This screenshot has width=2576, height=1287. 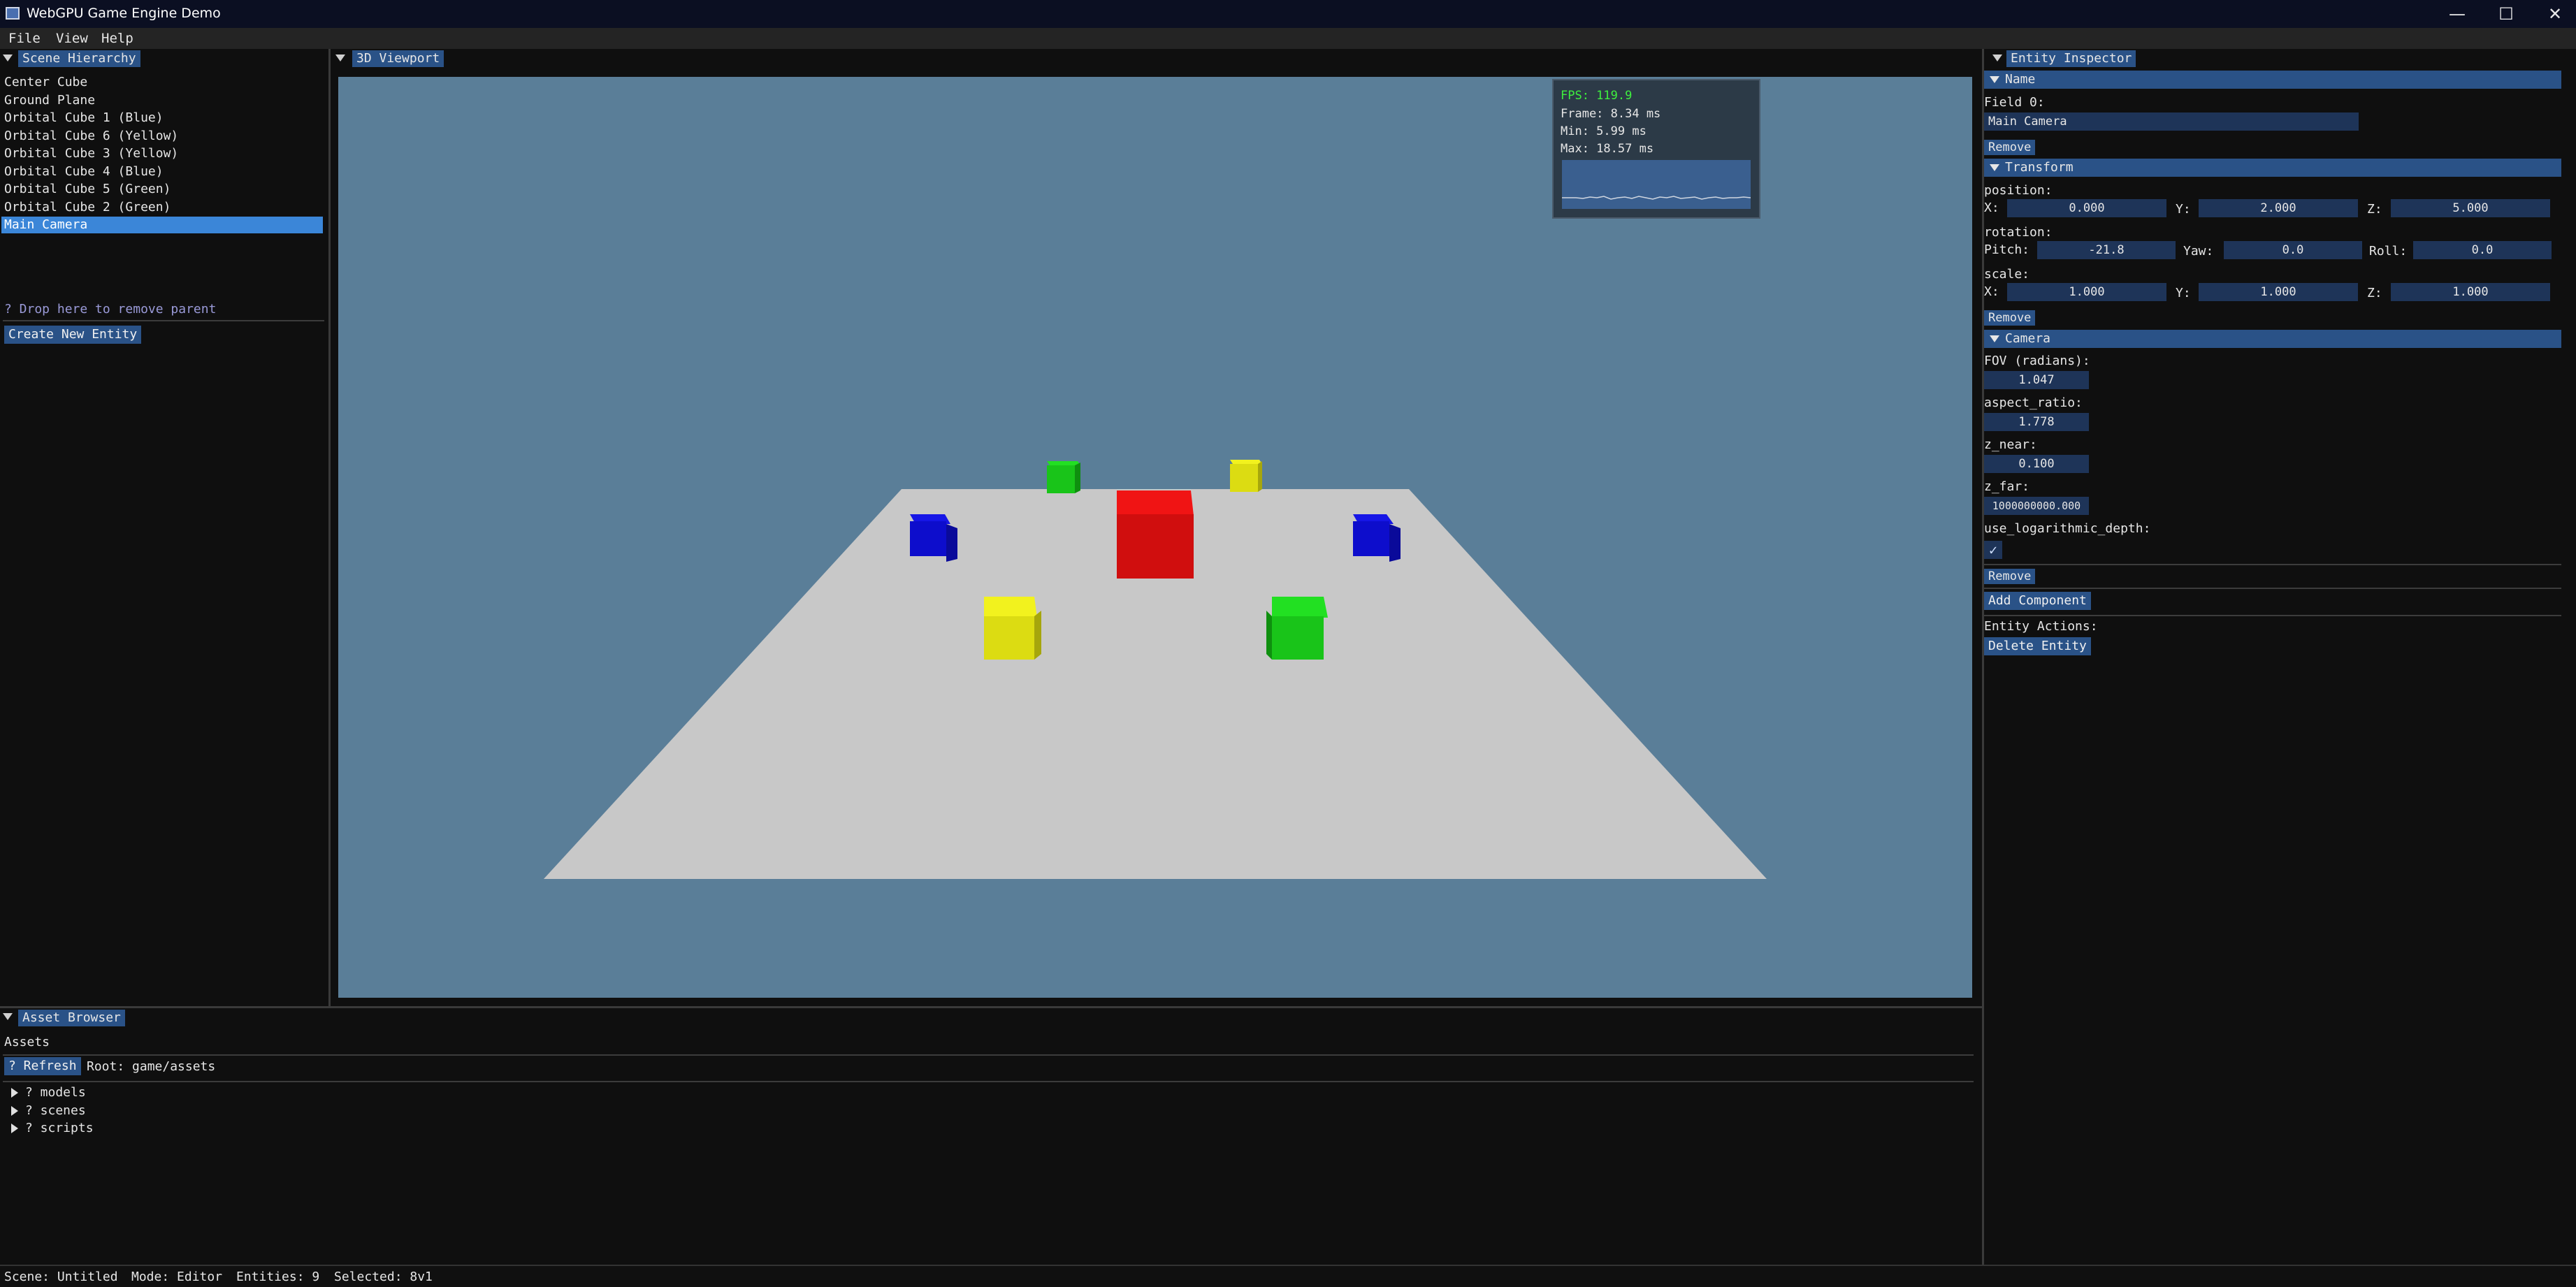 I want to click on z-near-label: z_near:, so click(x=2010, y=444).